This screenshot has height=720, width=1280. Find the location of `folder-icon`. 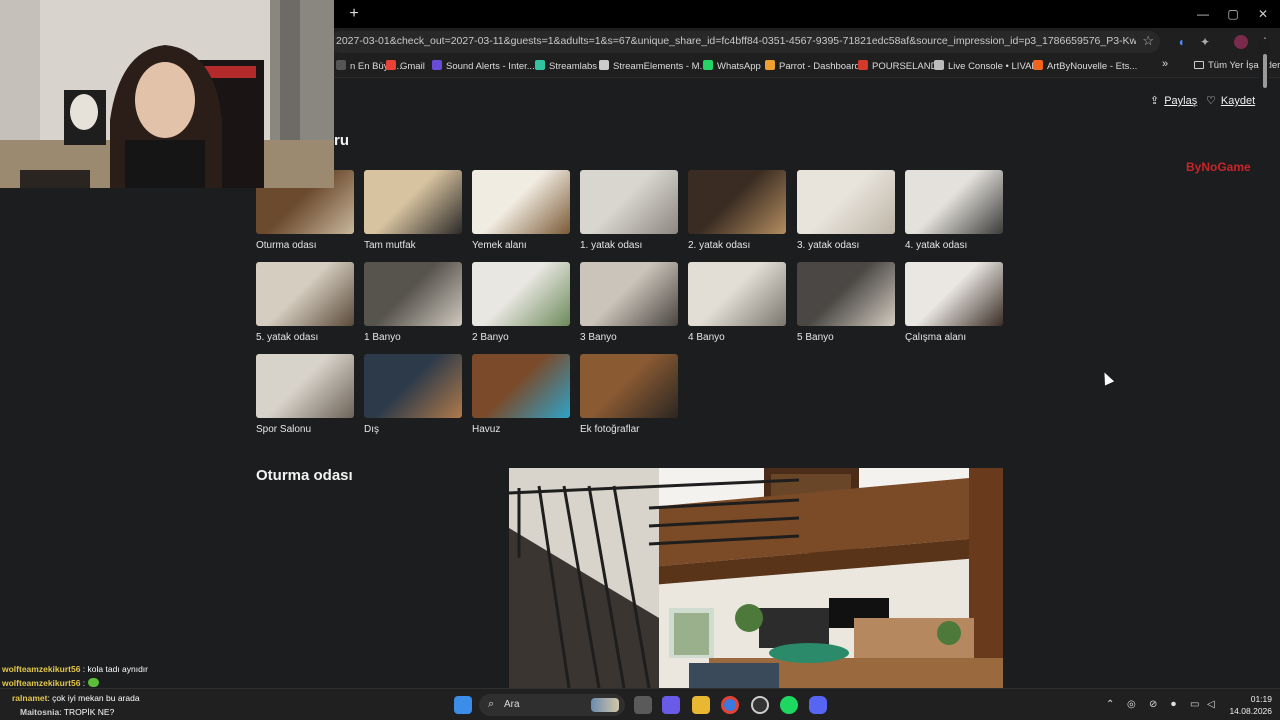

folder-icon is located at coordinates (1199, 65).